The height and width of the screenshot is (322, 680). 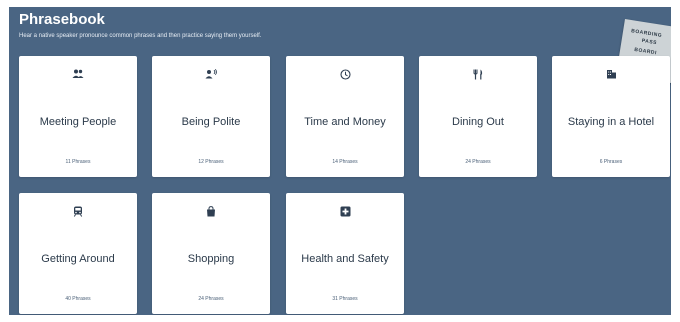 What do you see at coordinates (345, 258) in the screenshot?
I see `category-label: Health and Safety` at bounding box center [345, 258].